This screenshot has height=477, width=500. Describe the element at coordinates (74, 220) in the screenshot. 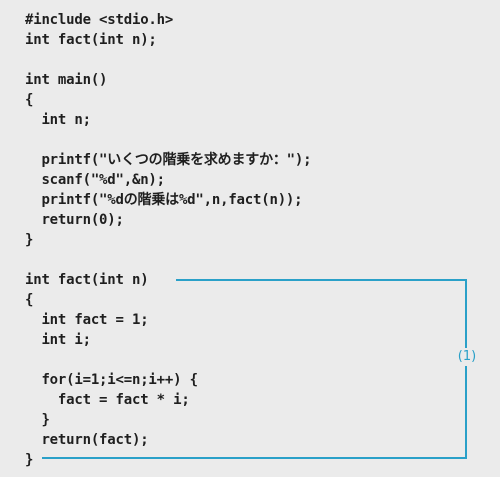

I see `code-line: return(0);` at that location.